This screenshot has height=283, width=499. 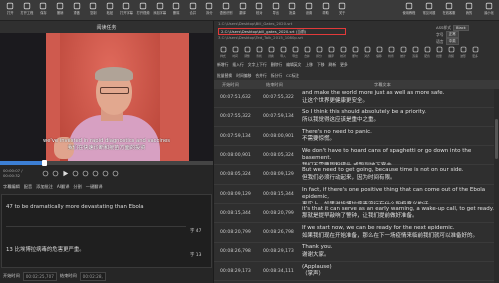 I want to click on tool-style-button: 样式, so click(x=223, y=52).